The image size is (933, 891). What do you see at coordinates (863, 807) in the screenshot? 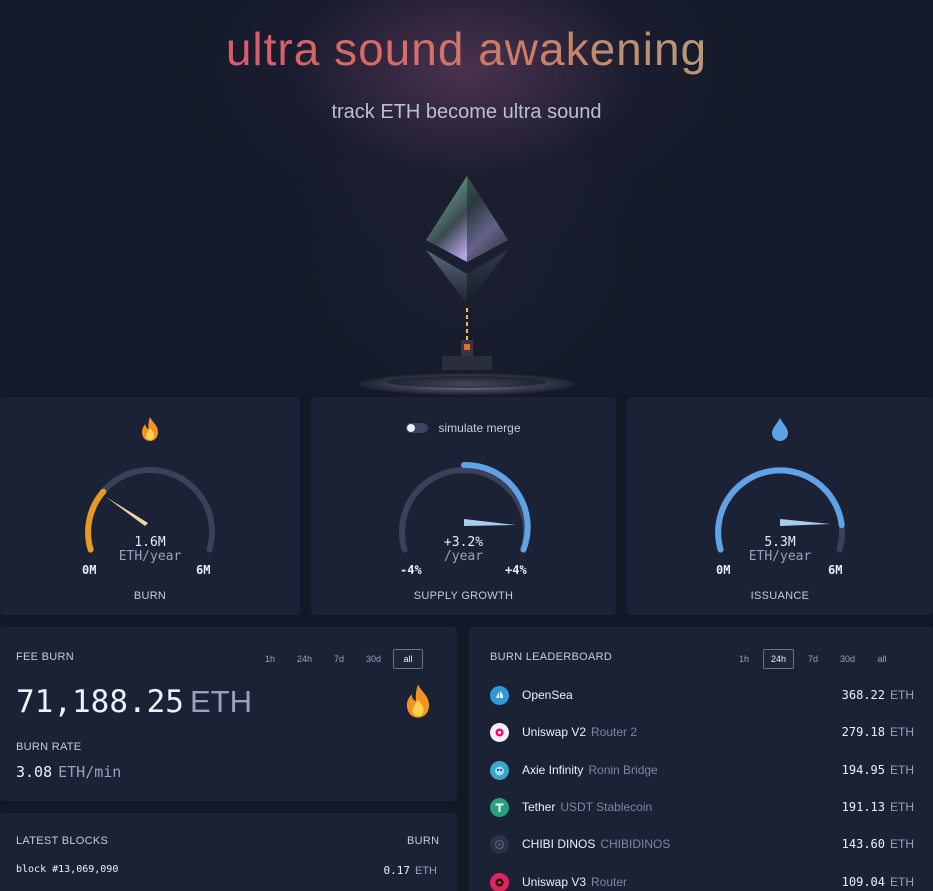
I see `leaderboard-amount-value: 191.13` at bounding box center [863, 807].